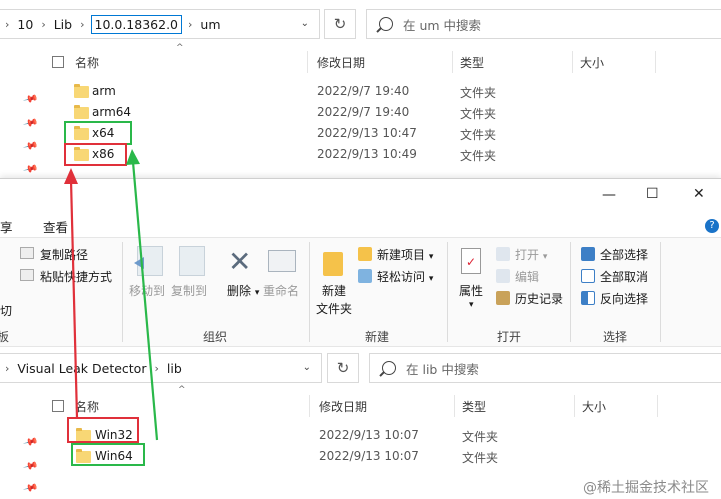 Image resolution: width=721 pixels, height=499 pixels. I want to click on address-bar: › Visual Leak Detector › lib ⌄, so click(161, 368).